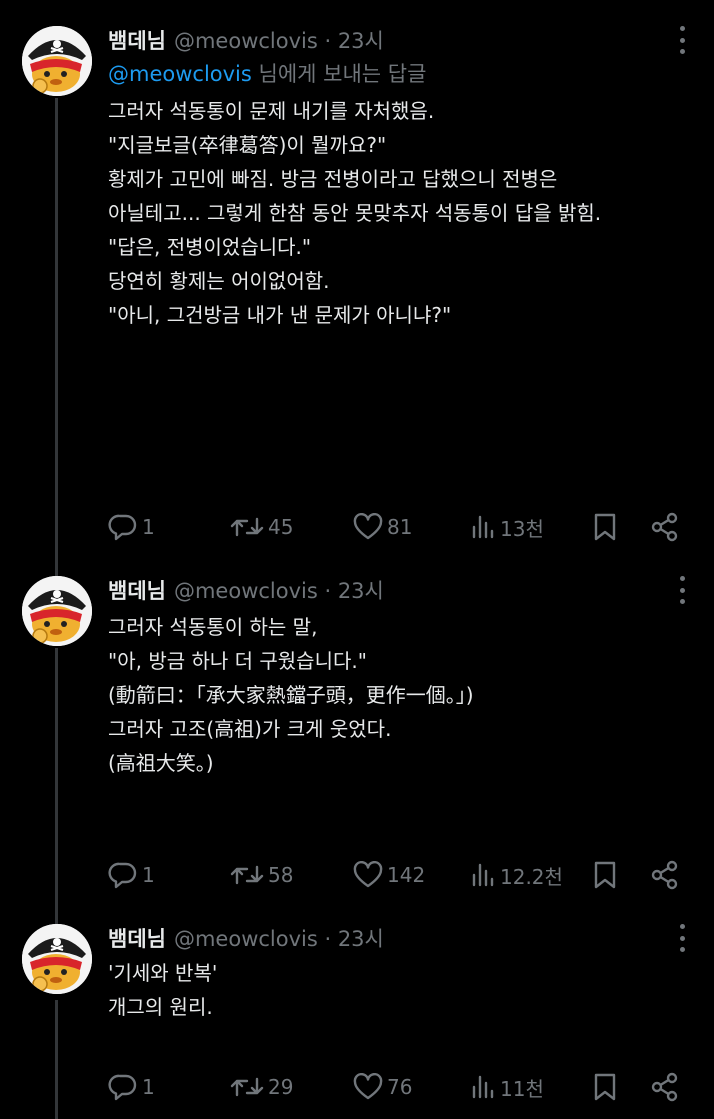 This screenshot has width=714, height=1119. What do you see at coordinates (163, 973) in the screenshot?
I see `text-line: '기세와 반복'` at bounding box center [163, 973].